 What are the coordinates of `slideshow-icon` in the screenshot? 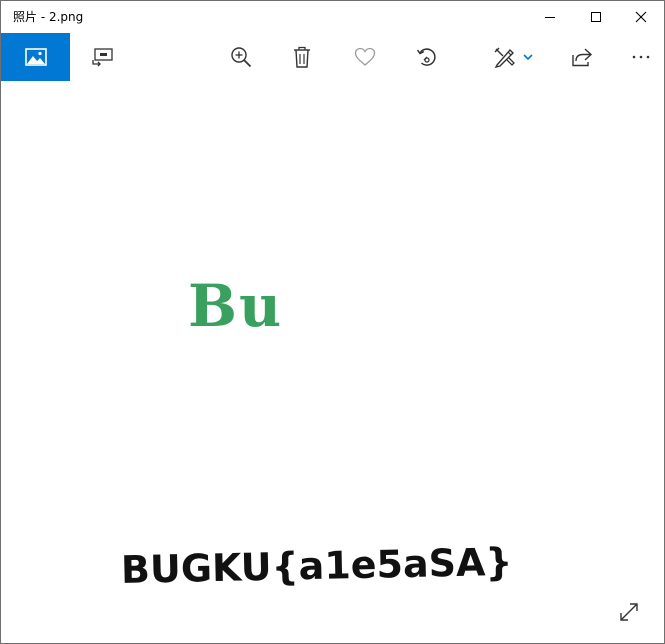 It's located at (102, 57).